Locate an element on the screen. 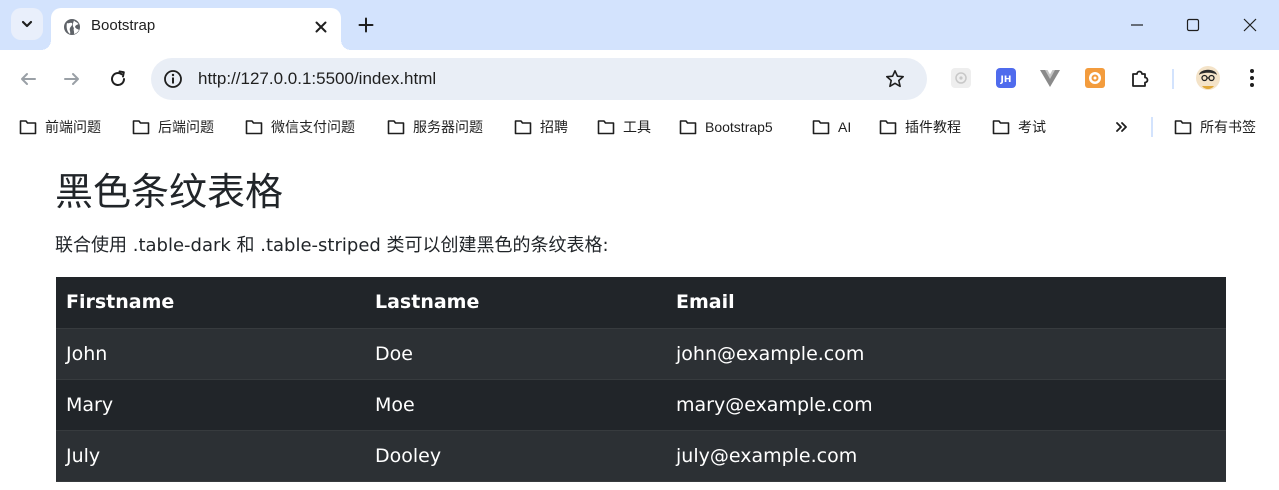 Image resolution: width=1279 pixels, height=490 pixels. arrow-left-icon is located at coordinates (28, 79).